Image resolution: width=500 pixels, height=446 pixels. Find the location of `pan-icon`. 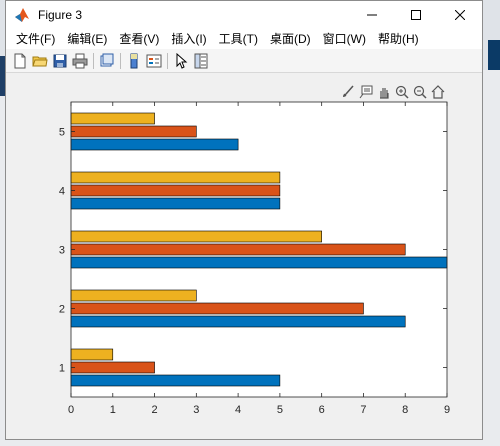

pan-icon is located at coordinates (384, 93).